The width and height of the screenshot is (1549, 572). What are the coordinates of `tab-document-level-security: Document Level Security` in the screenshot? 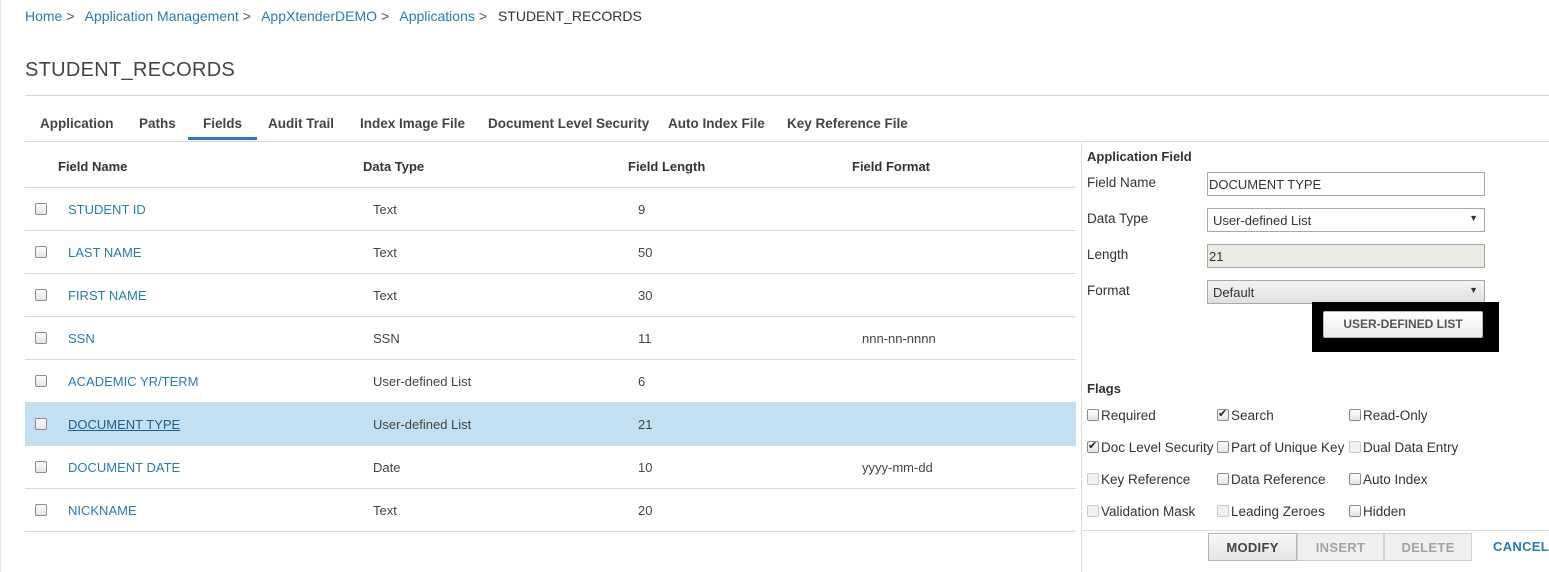 It's located at (568, 123).